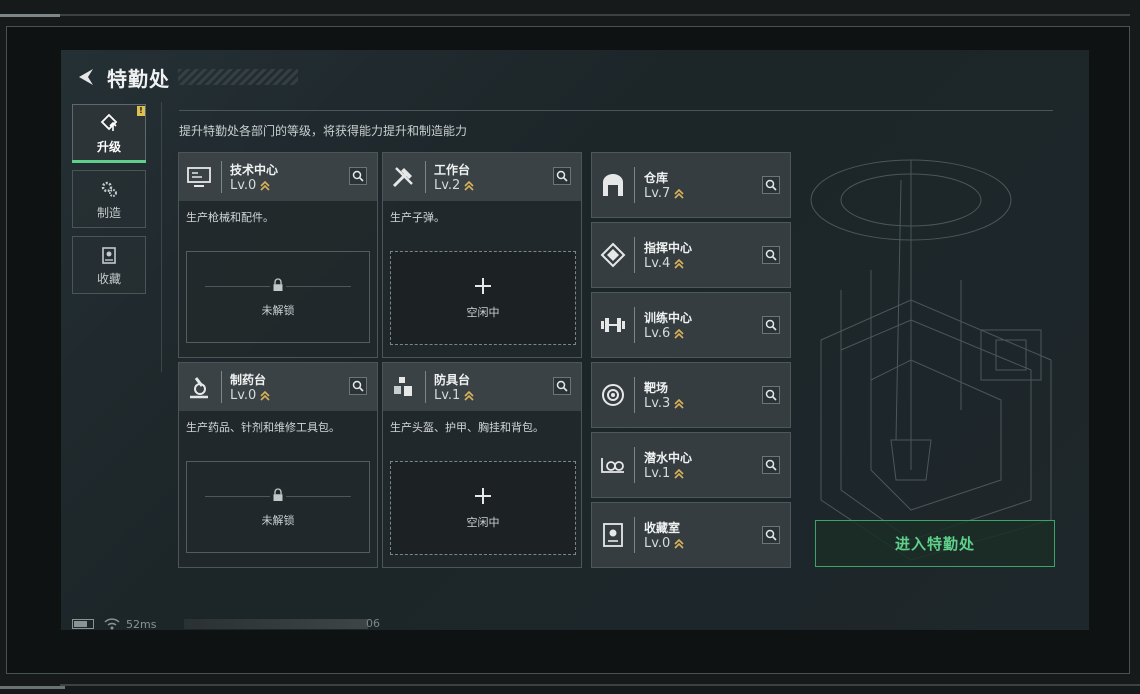 The height and width of the screenshot is (694, 1140). What do you see at coordinates (657, 333) in the screenshot?
I see `level-text: Lv.6` at bounding box center [657, 333].